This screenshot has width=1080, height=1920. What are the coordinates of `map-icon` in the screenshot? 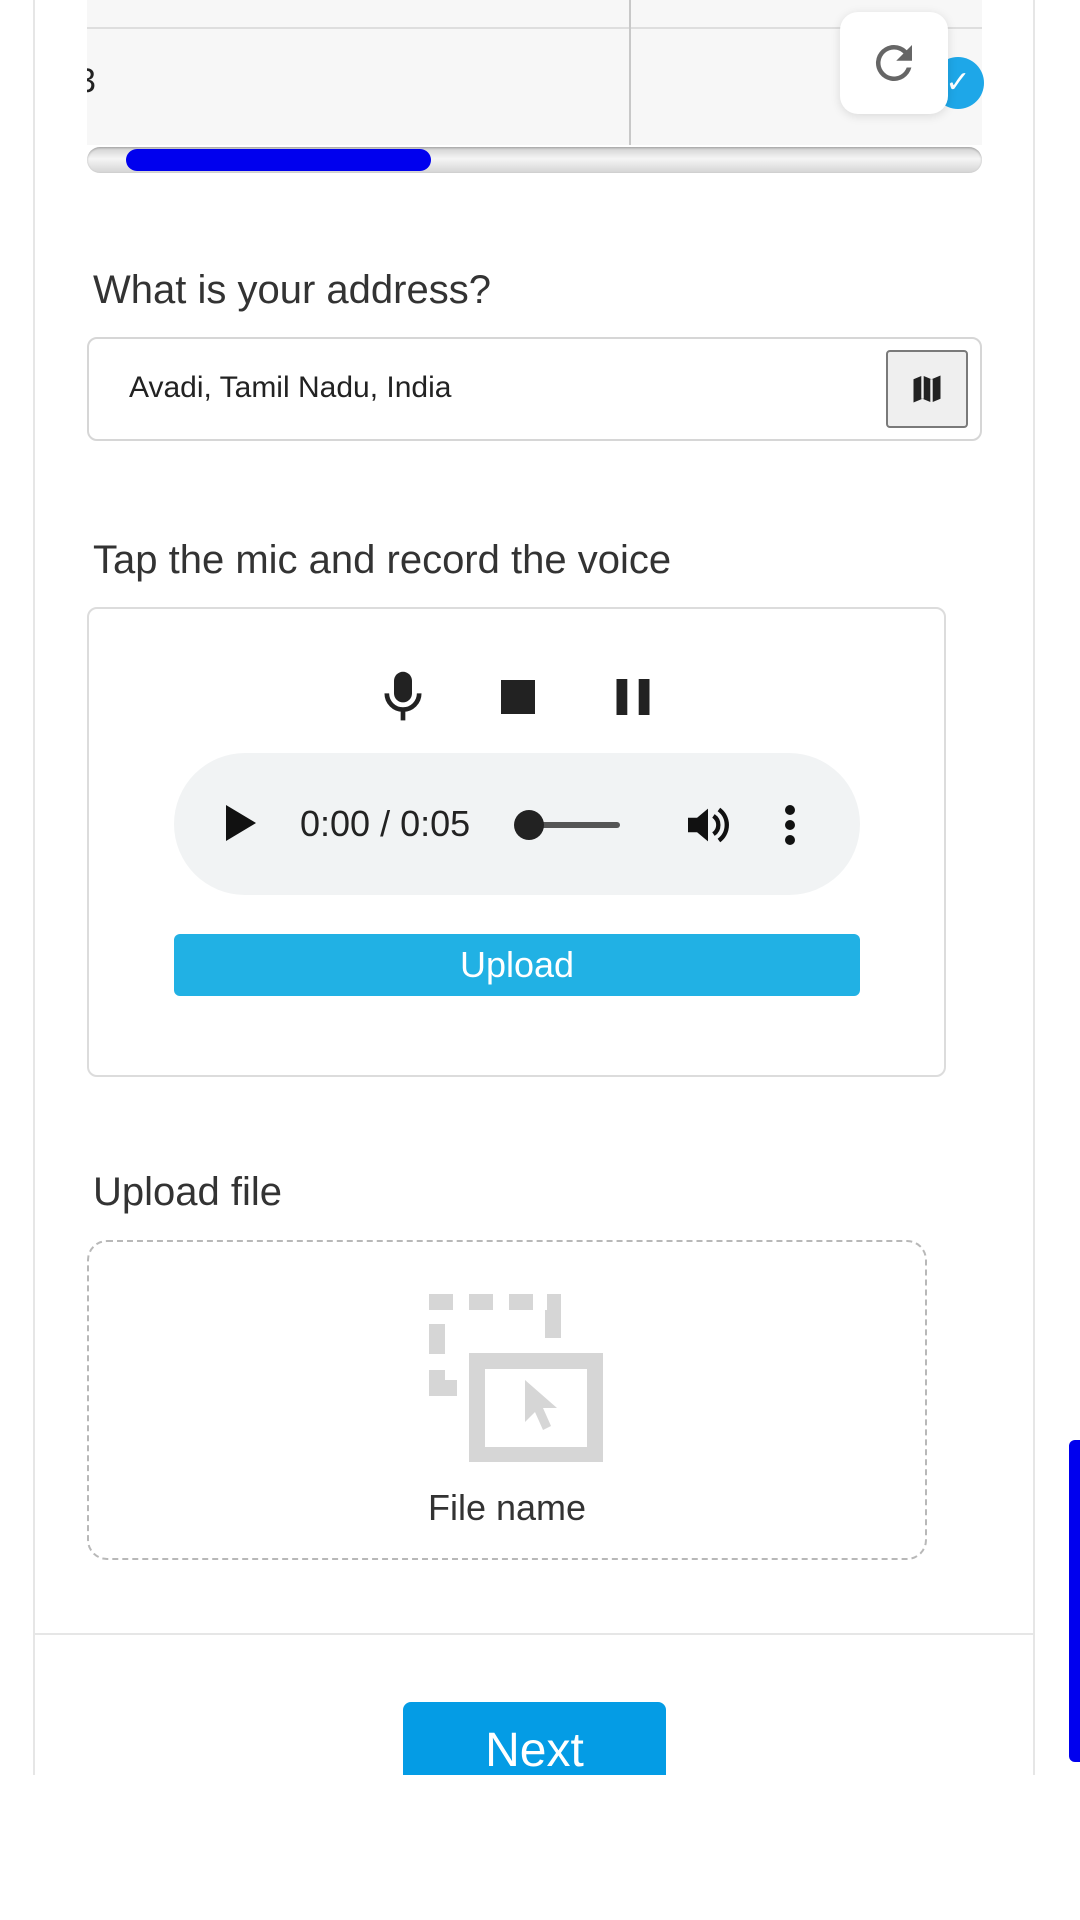 It's located at (927, 389).